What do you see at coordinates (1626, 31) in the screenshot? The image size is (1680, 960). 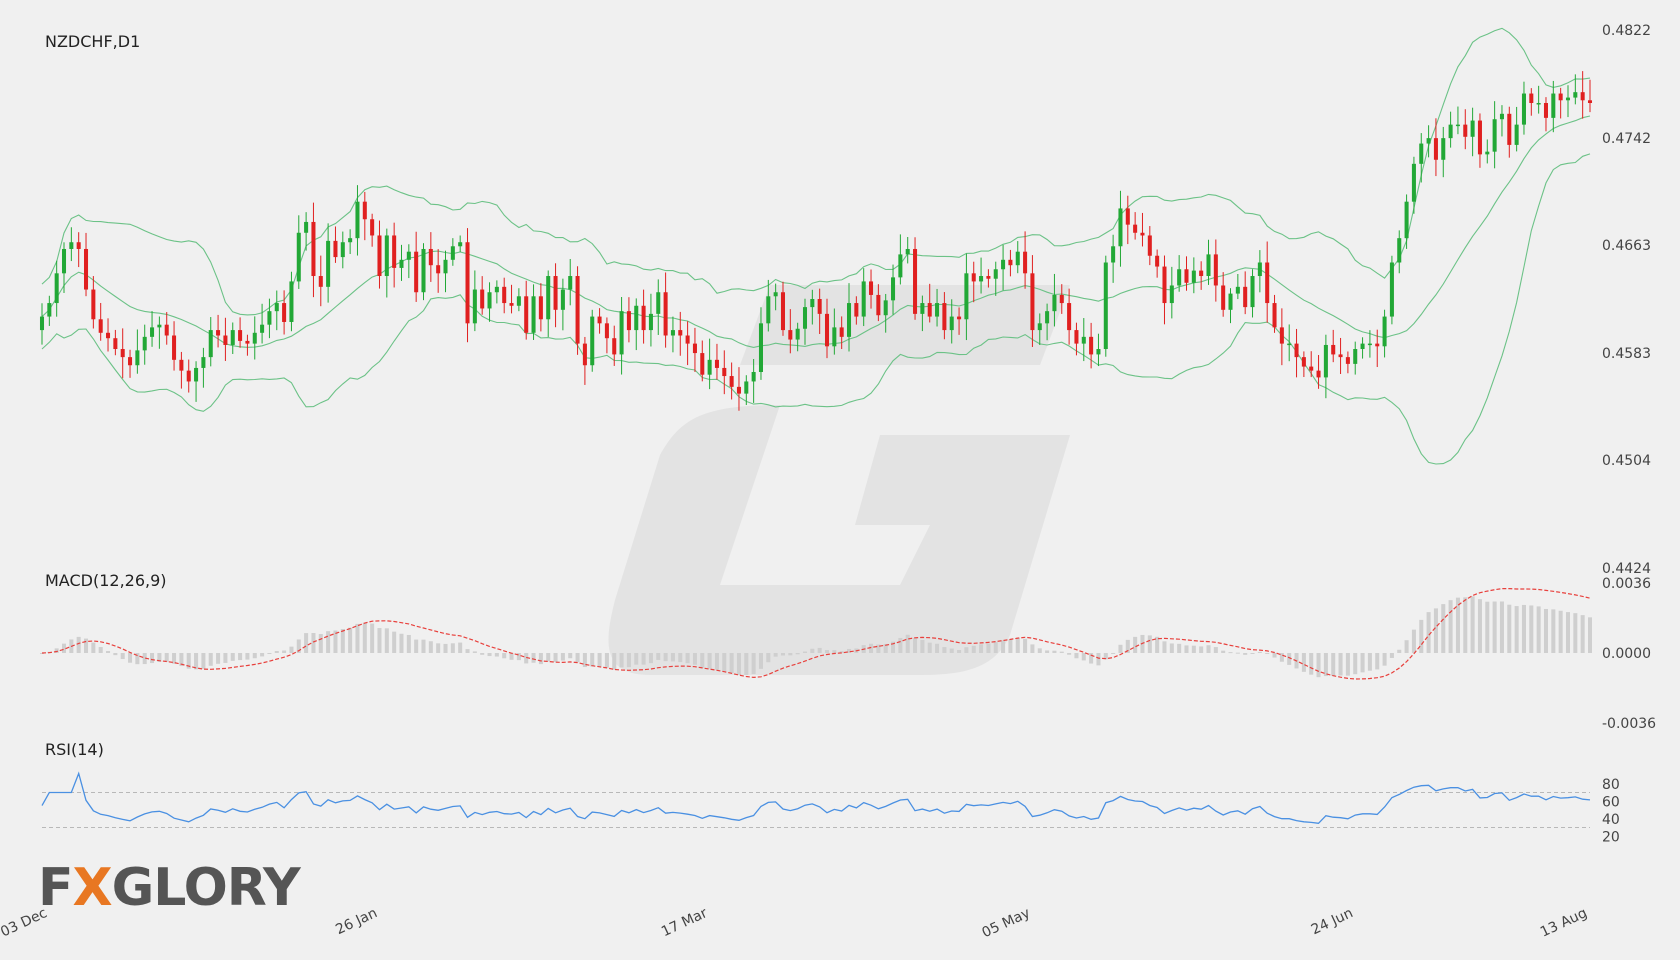 I see `price-tick-label: 0.4822` at bounding box center [1626, 31].